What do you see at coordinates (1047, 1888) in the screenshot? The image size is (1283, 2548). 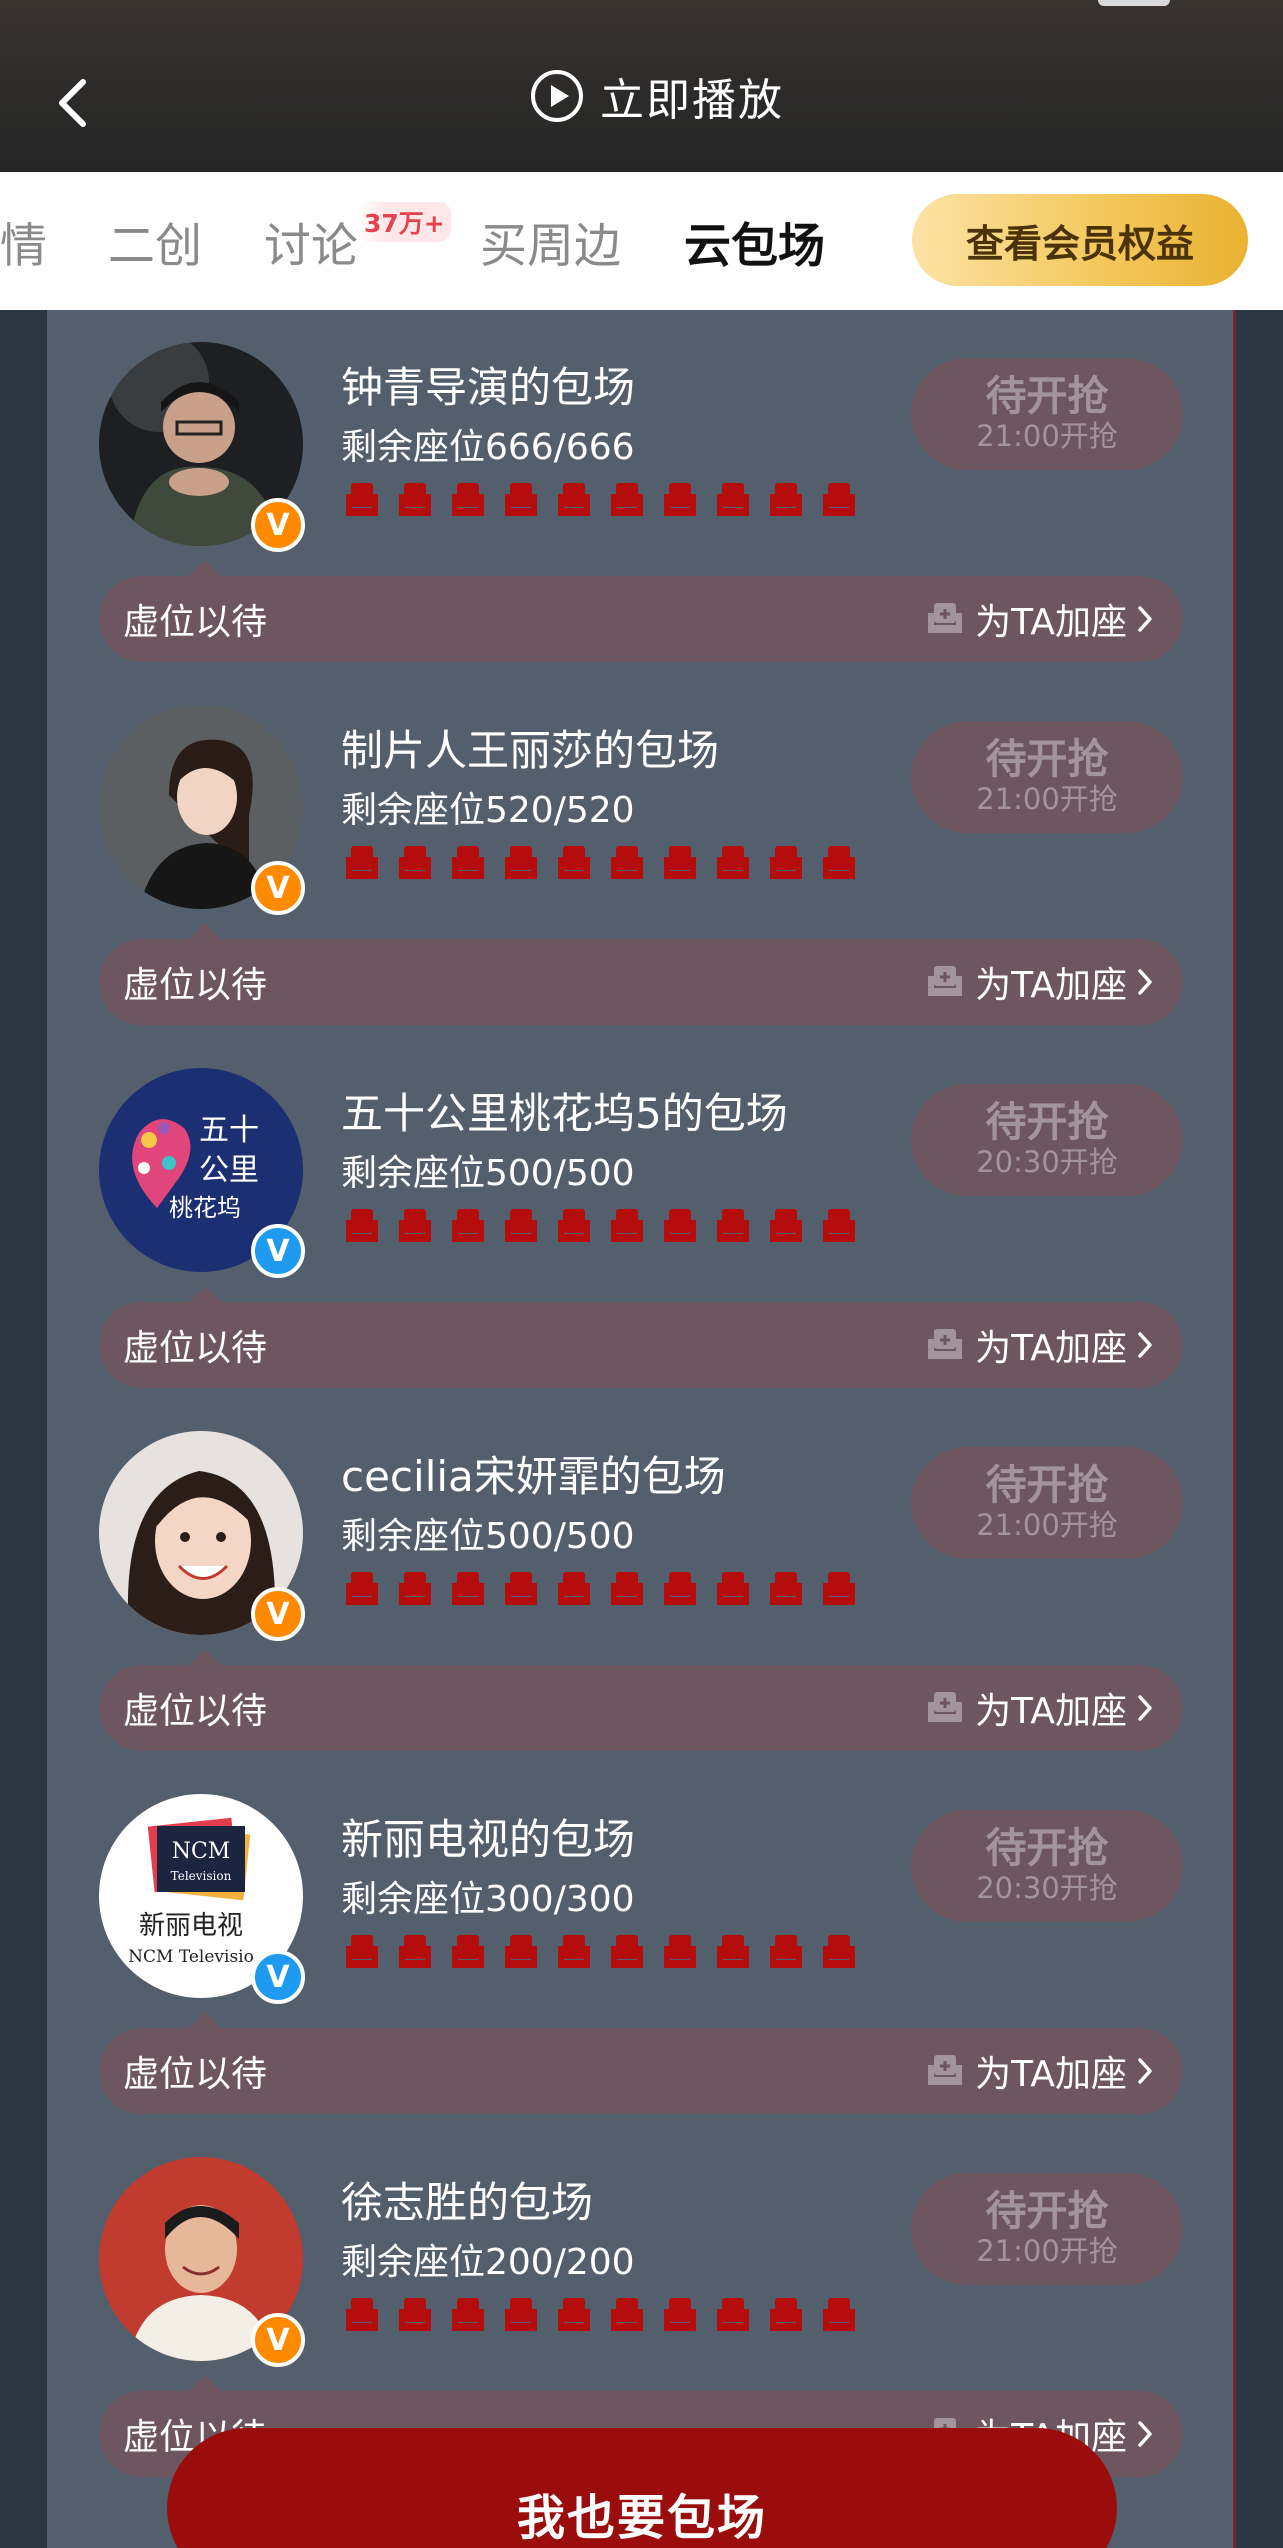 I see `grab-time: 20:30开抢` at bounding box center [1047, 1888].